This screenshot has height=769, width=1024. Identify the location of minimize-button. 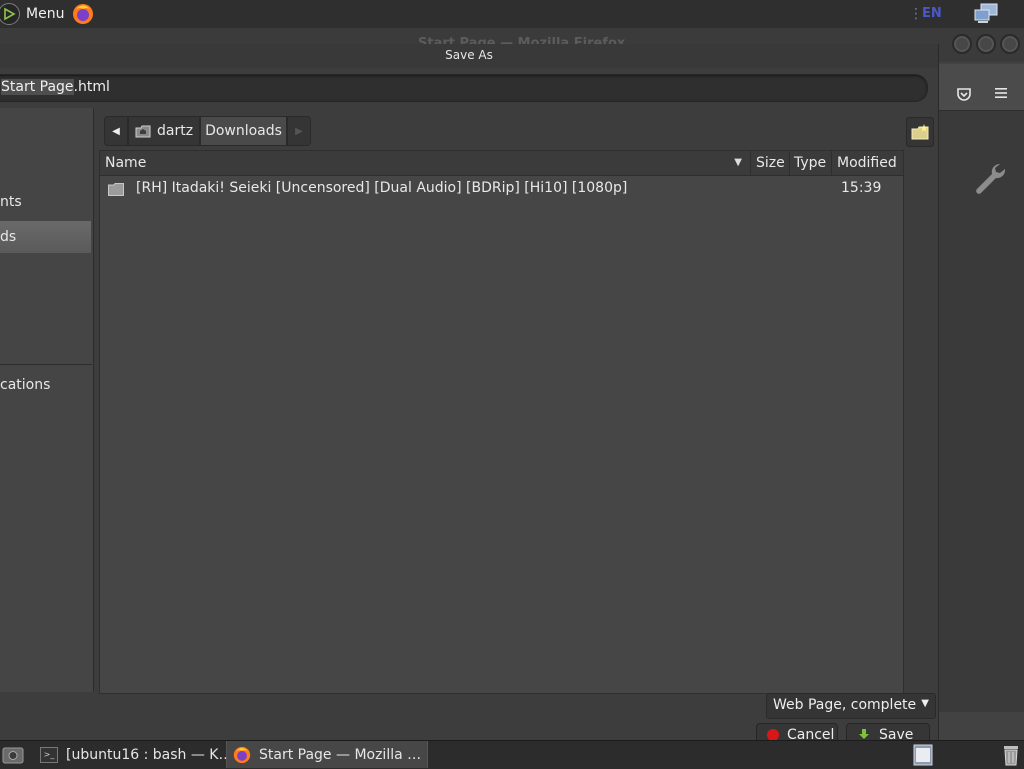
(962, 44).